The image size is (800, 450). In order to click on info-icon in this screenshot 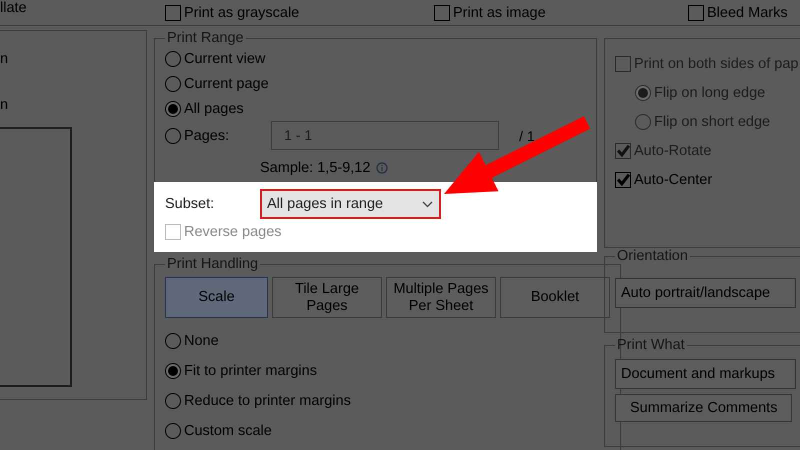, I will do `click(382, 168)`.